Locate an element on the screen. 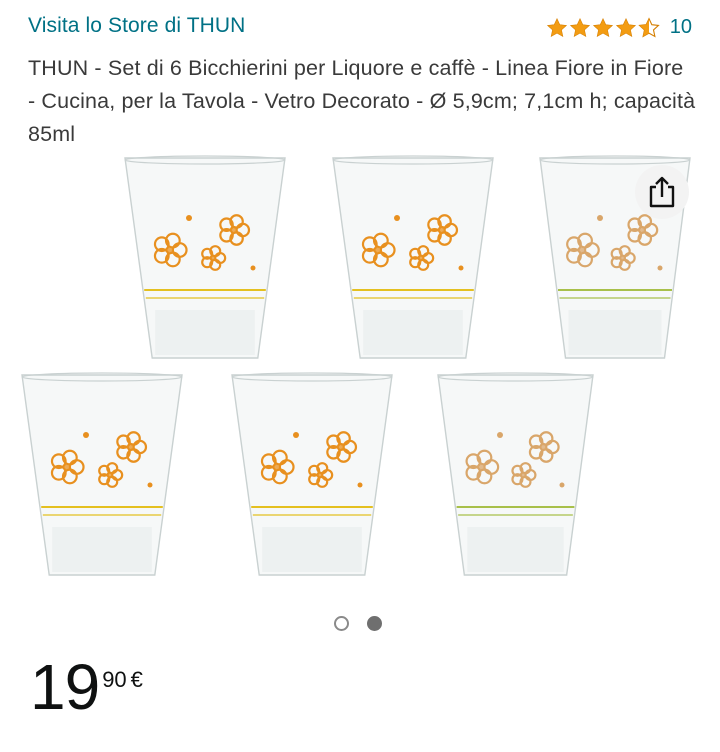  star-half-icon is located at coordinates (649, 27).